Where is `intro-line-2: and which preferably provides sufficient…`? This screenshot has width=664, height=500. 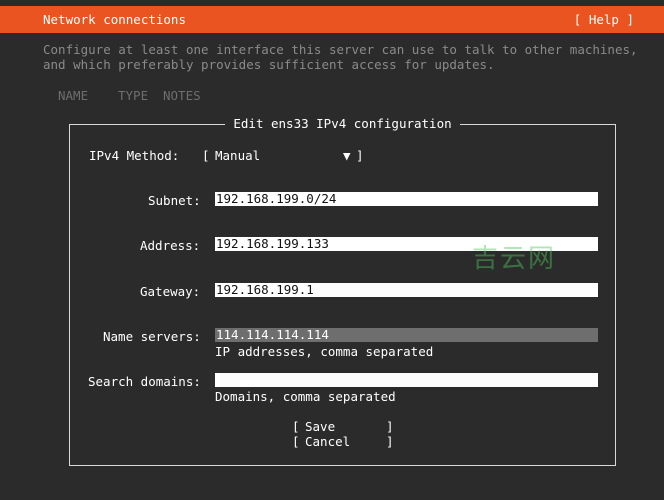
intro-line-2: and which preferably provides sufficient… is located at coordinates (269, 64).